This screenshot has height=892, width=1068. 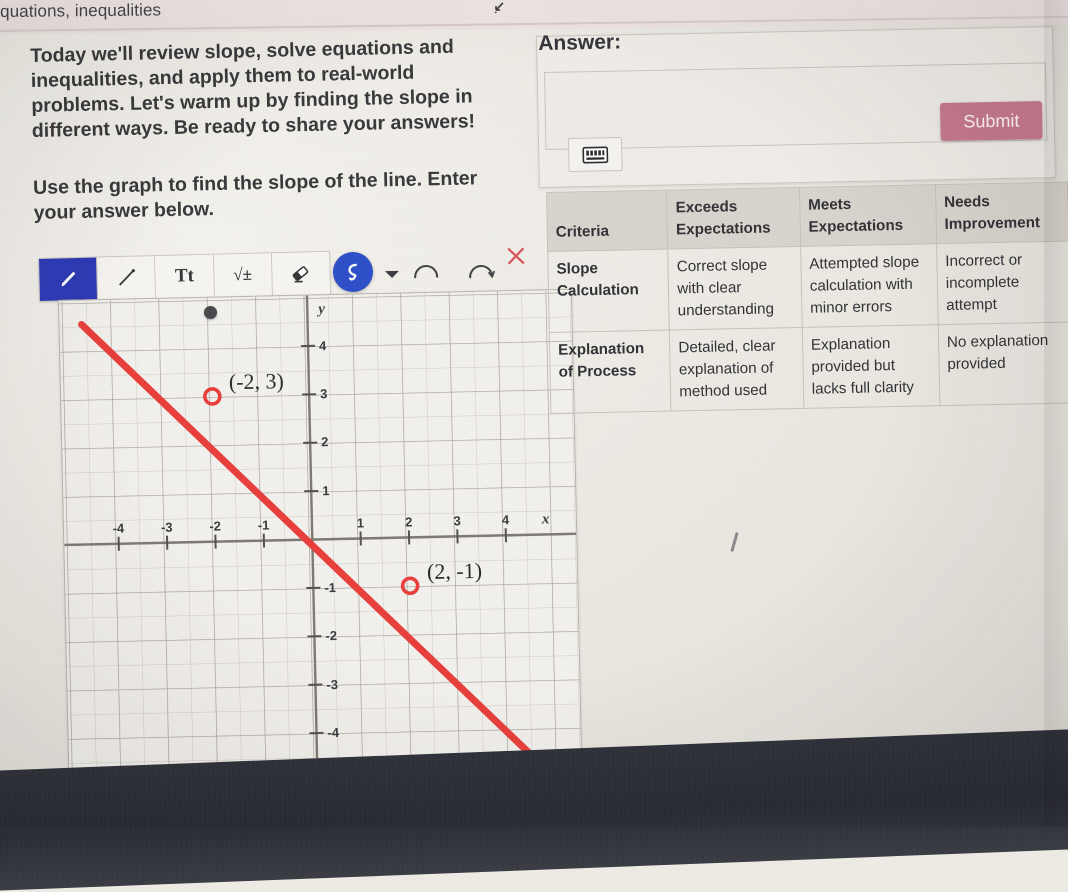 What do you see at coordinates (829, 205) in the screenshot?
I see `rubric-col-meets-line1: Meets` at bounding box center [829, 205].